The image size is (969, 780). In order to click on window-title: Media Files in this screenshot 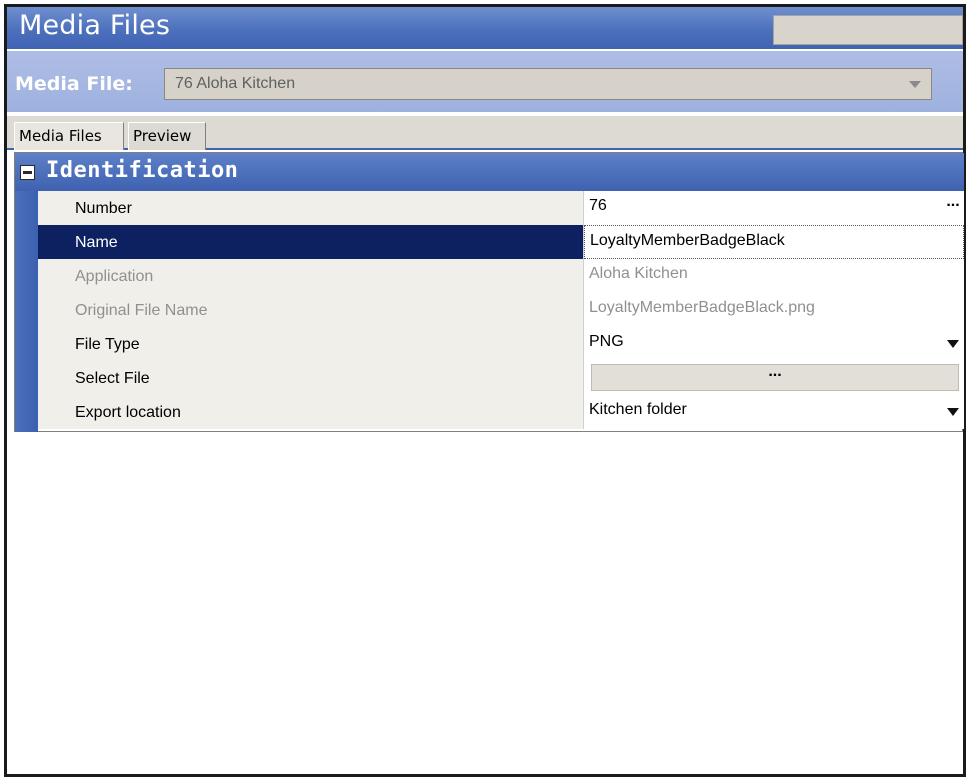, I will do `click(95, 25)`.